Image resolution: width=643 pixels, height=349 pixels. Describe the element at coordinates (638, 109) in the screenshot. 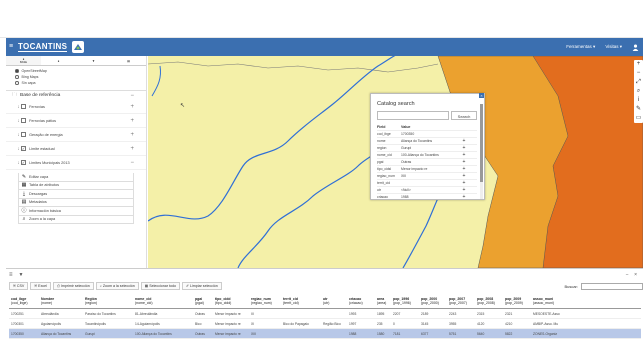

I see `pencil-icon: ✎` at that location.